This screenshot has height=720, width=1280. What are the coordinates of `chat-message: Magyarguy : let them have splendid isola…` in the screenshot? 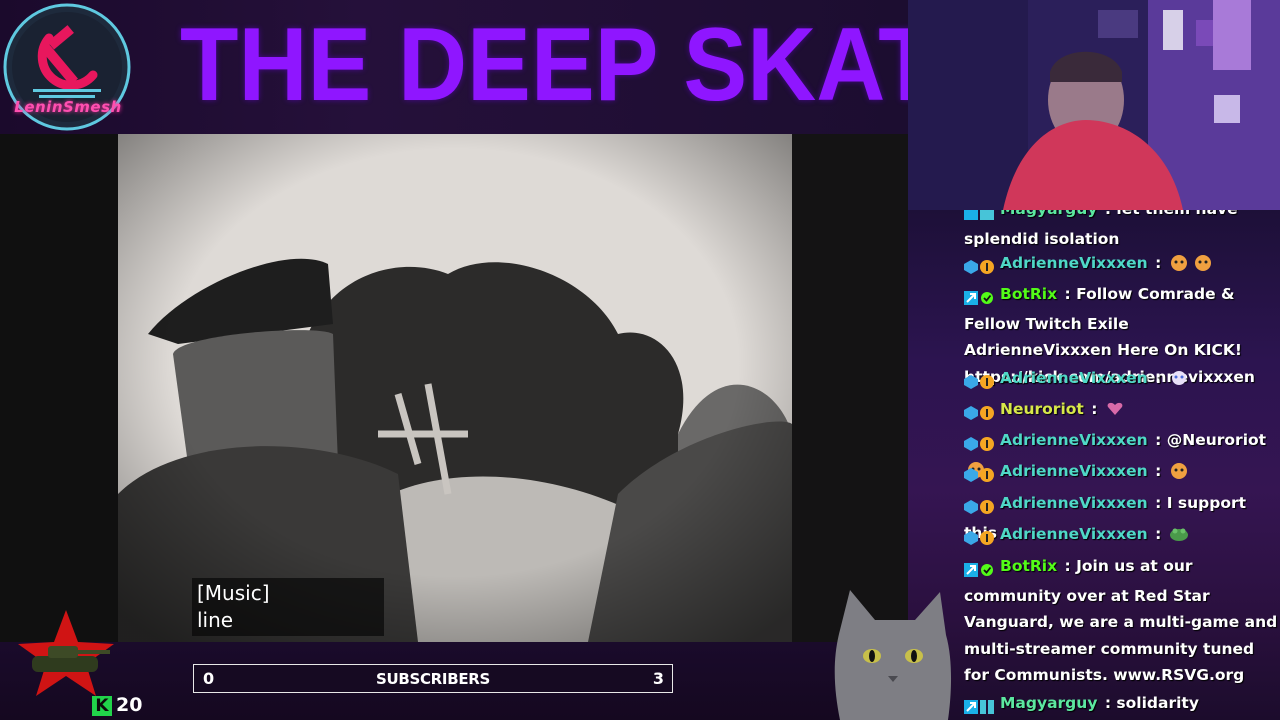 It's located at (1122, 231).